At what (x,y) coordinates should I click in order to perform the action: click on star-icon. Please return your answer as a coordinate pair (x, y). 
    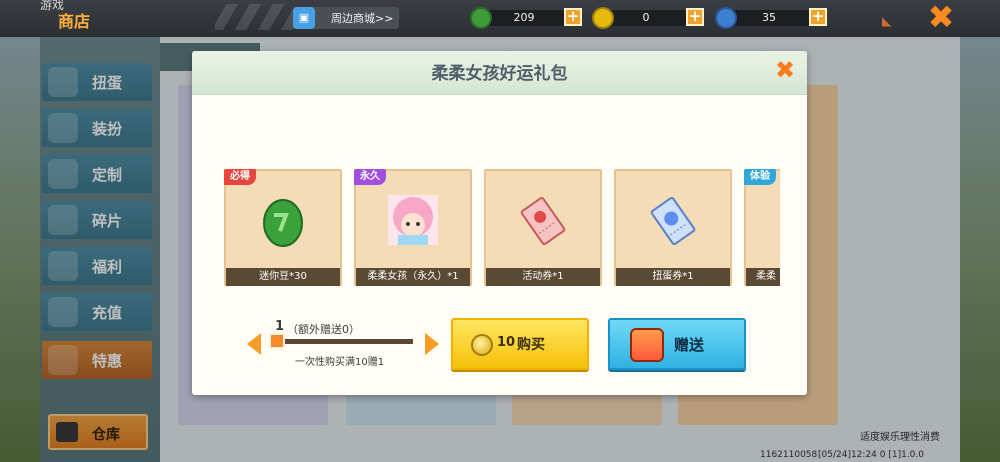
    Looking at the image, I should click on (726, 18).